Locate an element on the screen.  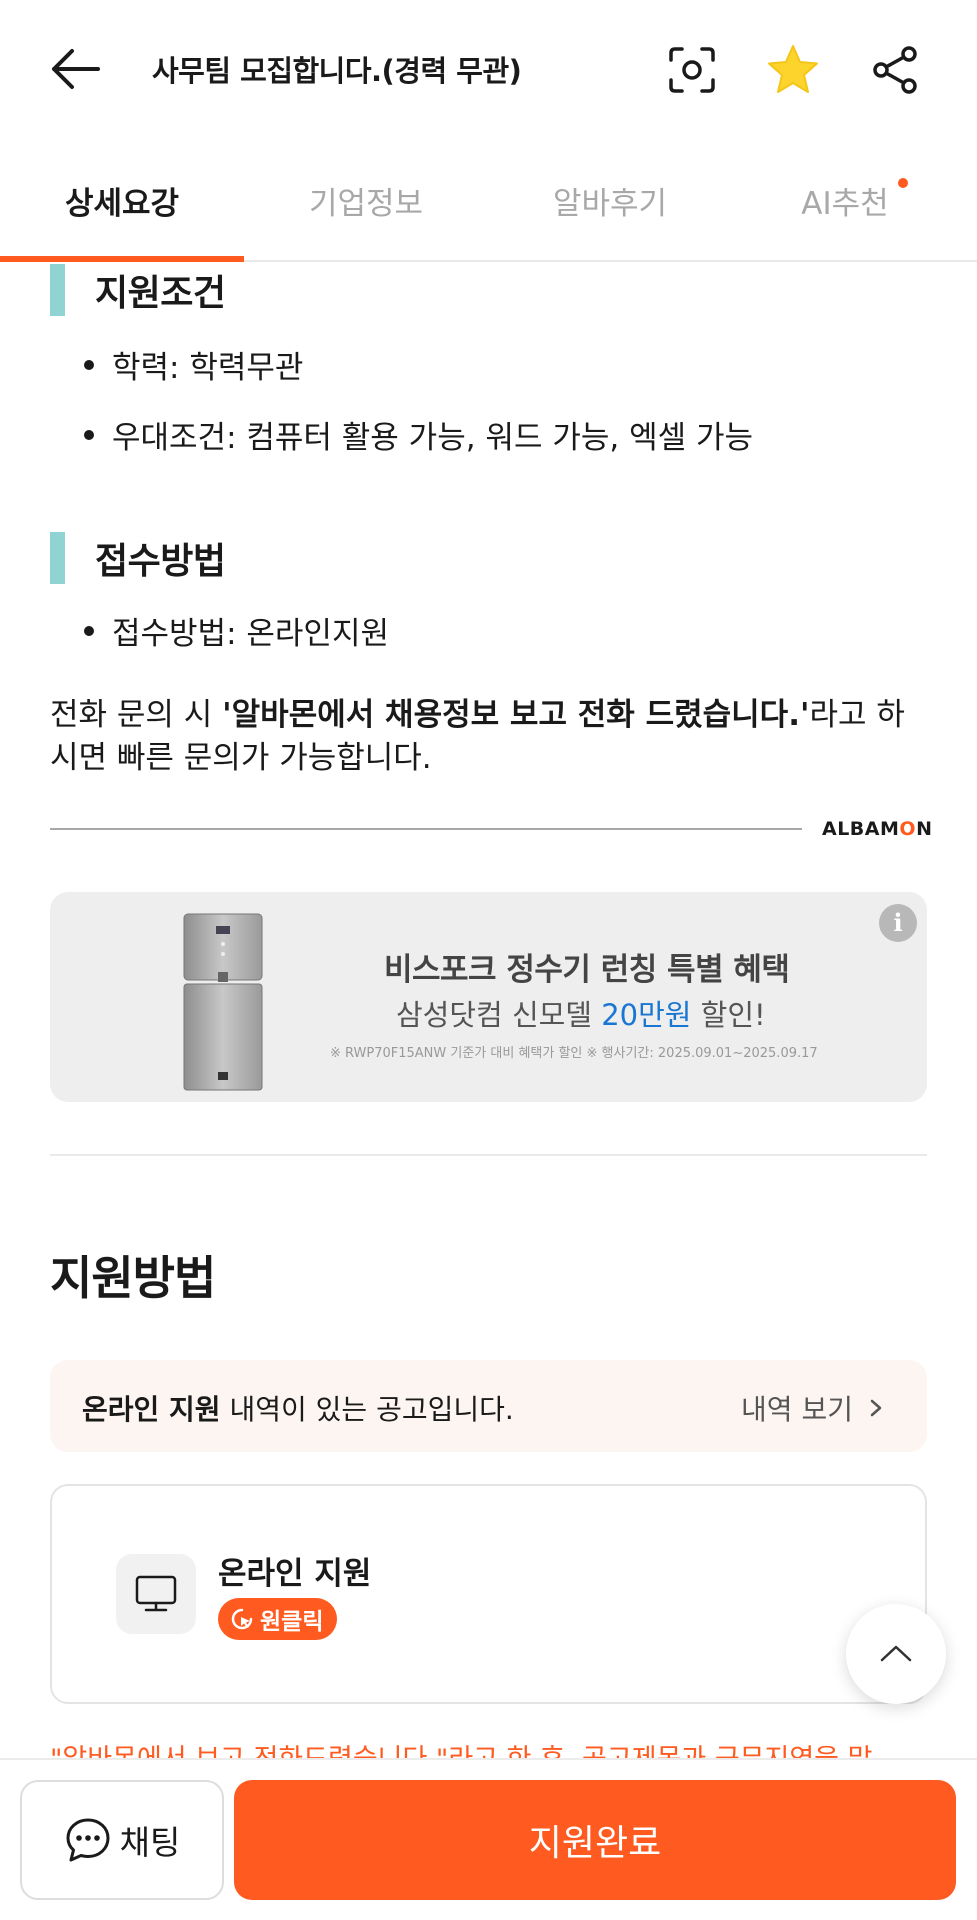
application-method-heading: 접수방법 is located at coordinates (138, 558).